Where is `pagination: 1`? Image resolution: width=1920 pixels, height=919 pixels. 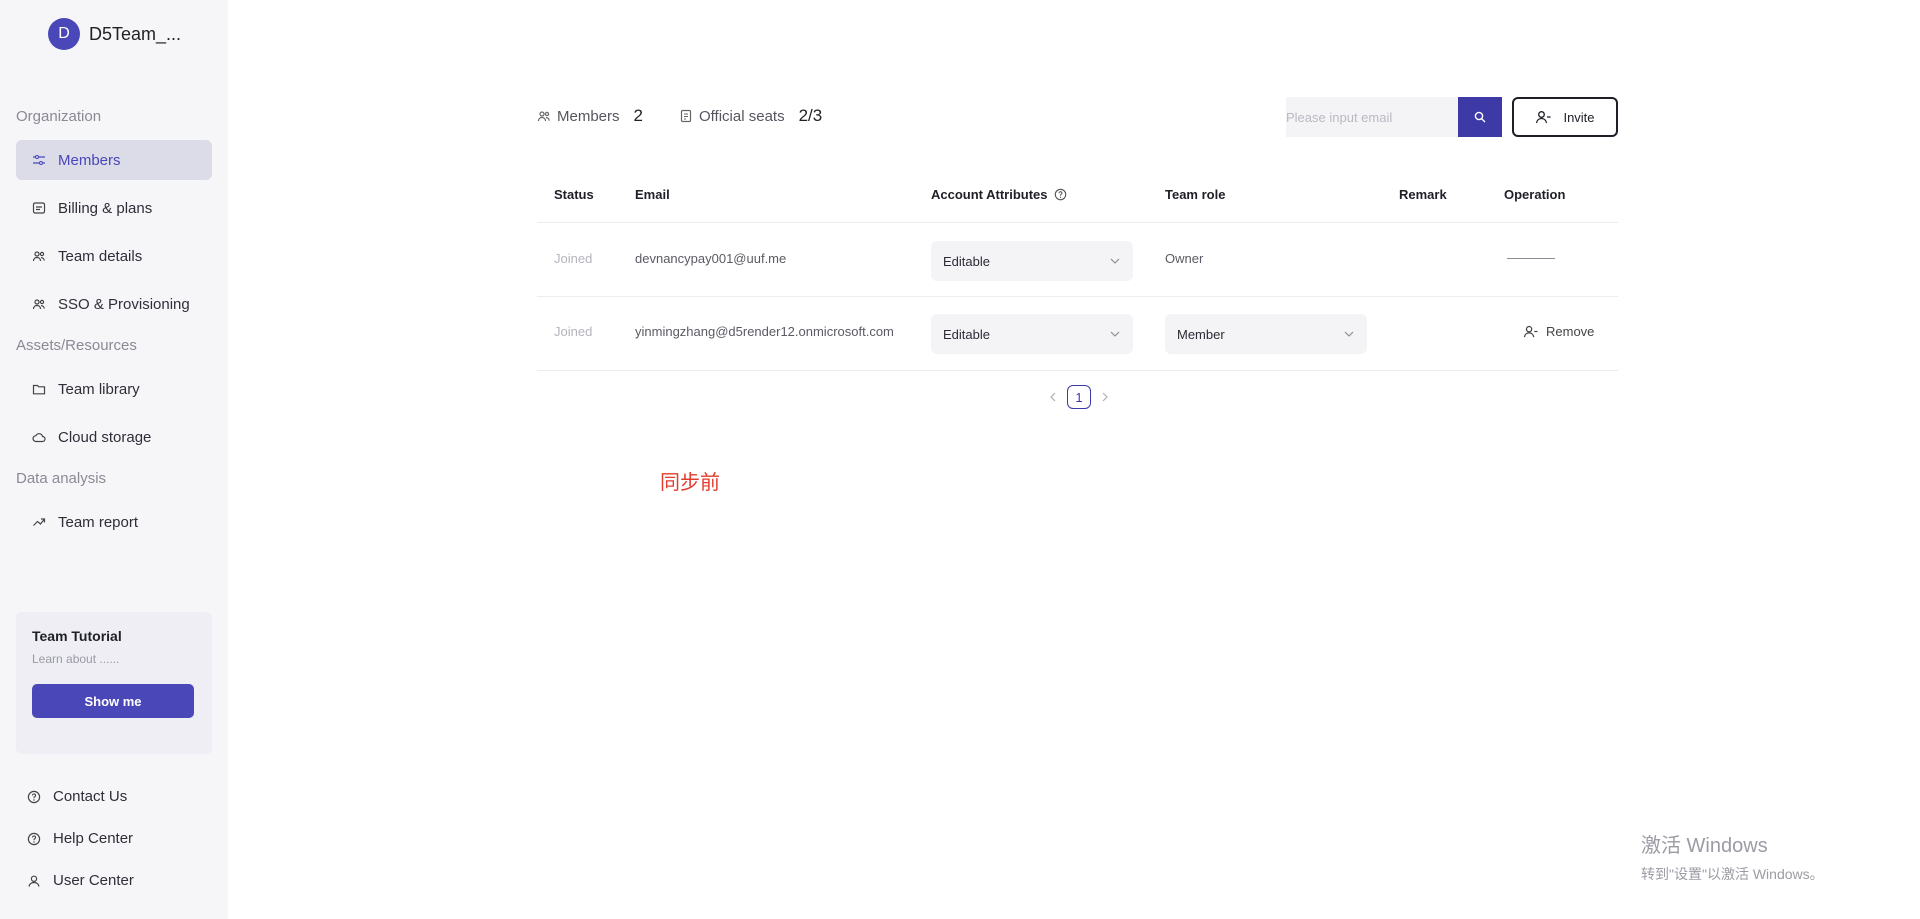
pagination: 1 is located at coordinates (1079, 397).